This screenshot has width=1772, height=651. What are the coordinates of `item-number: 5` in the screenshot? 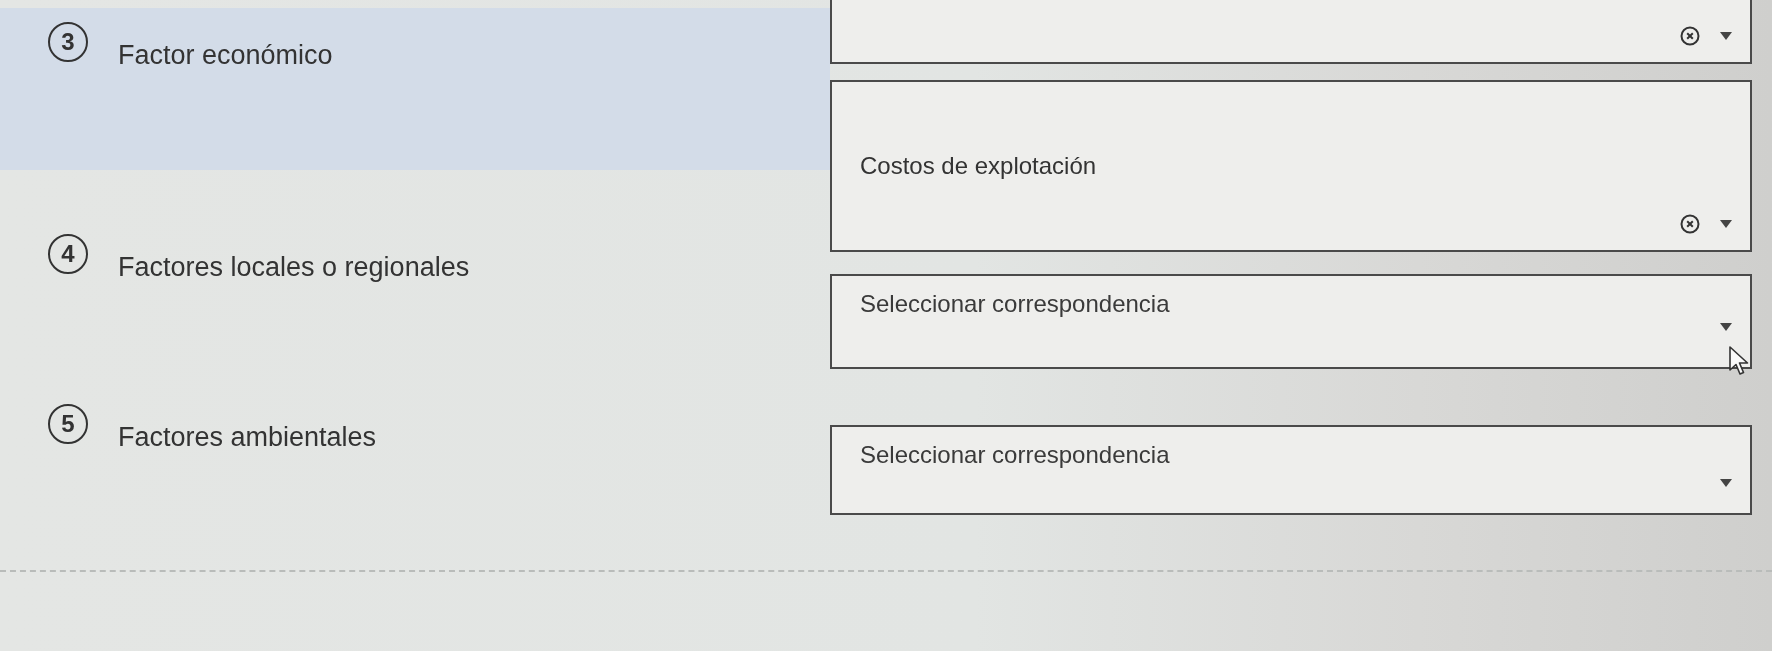 It's located at (68, 424).